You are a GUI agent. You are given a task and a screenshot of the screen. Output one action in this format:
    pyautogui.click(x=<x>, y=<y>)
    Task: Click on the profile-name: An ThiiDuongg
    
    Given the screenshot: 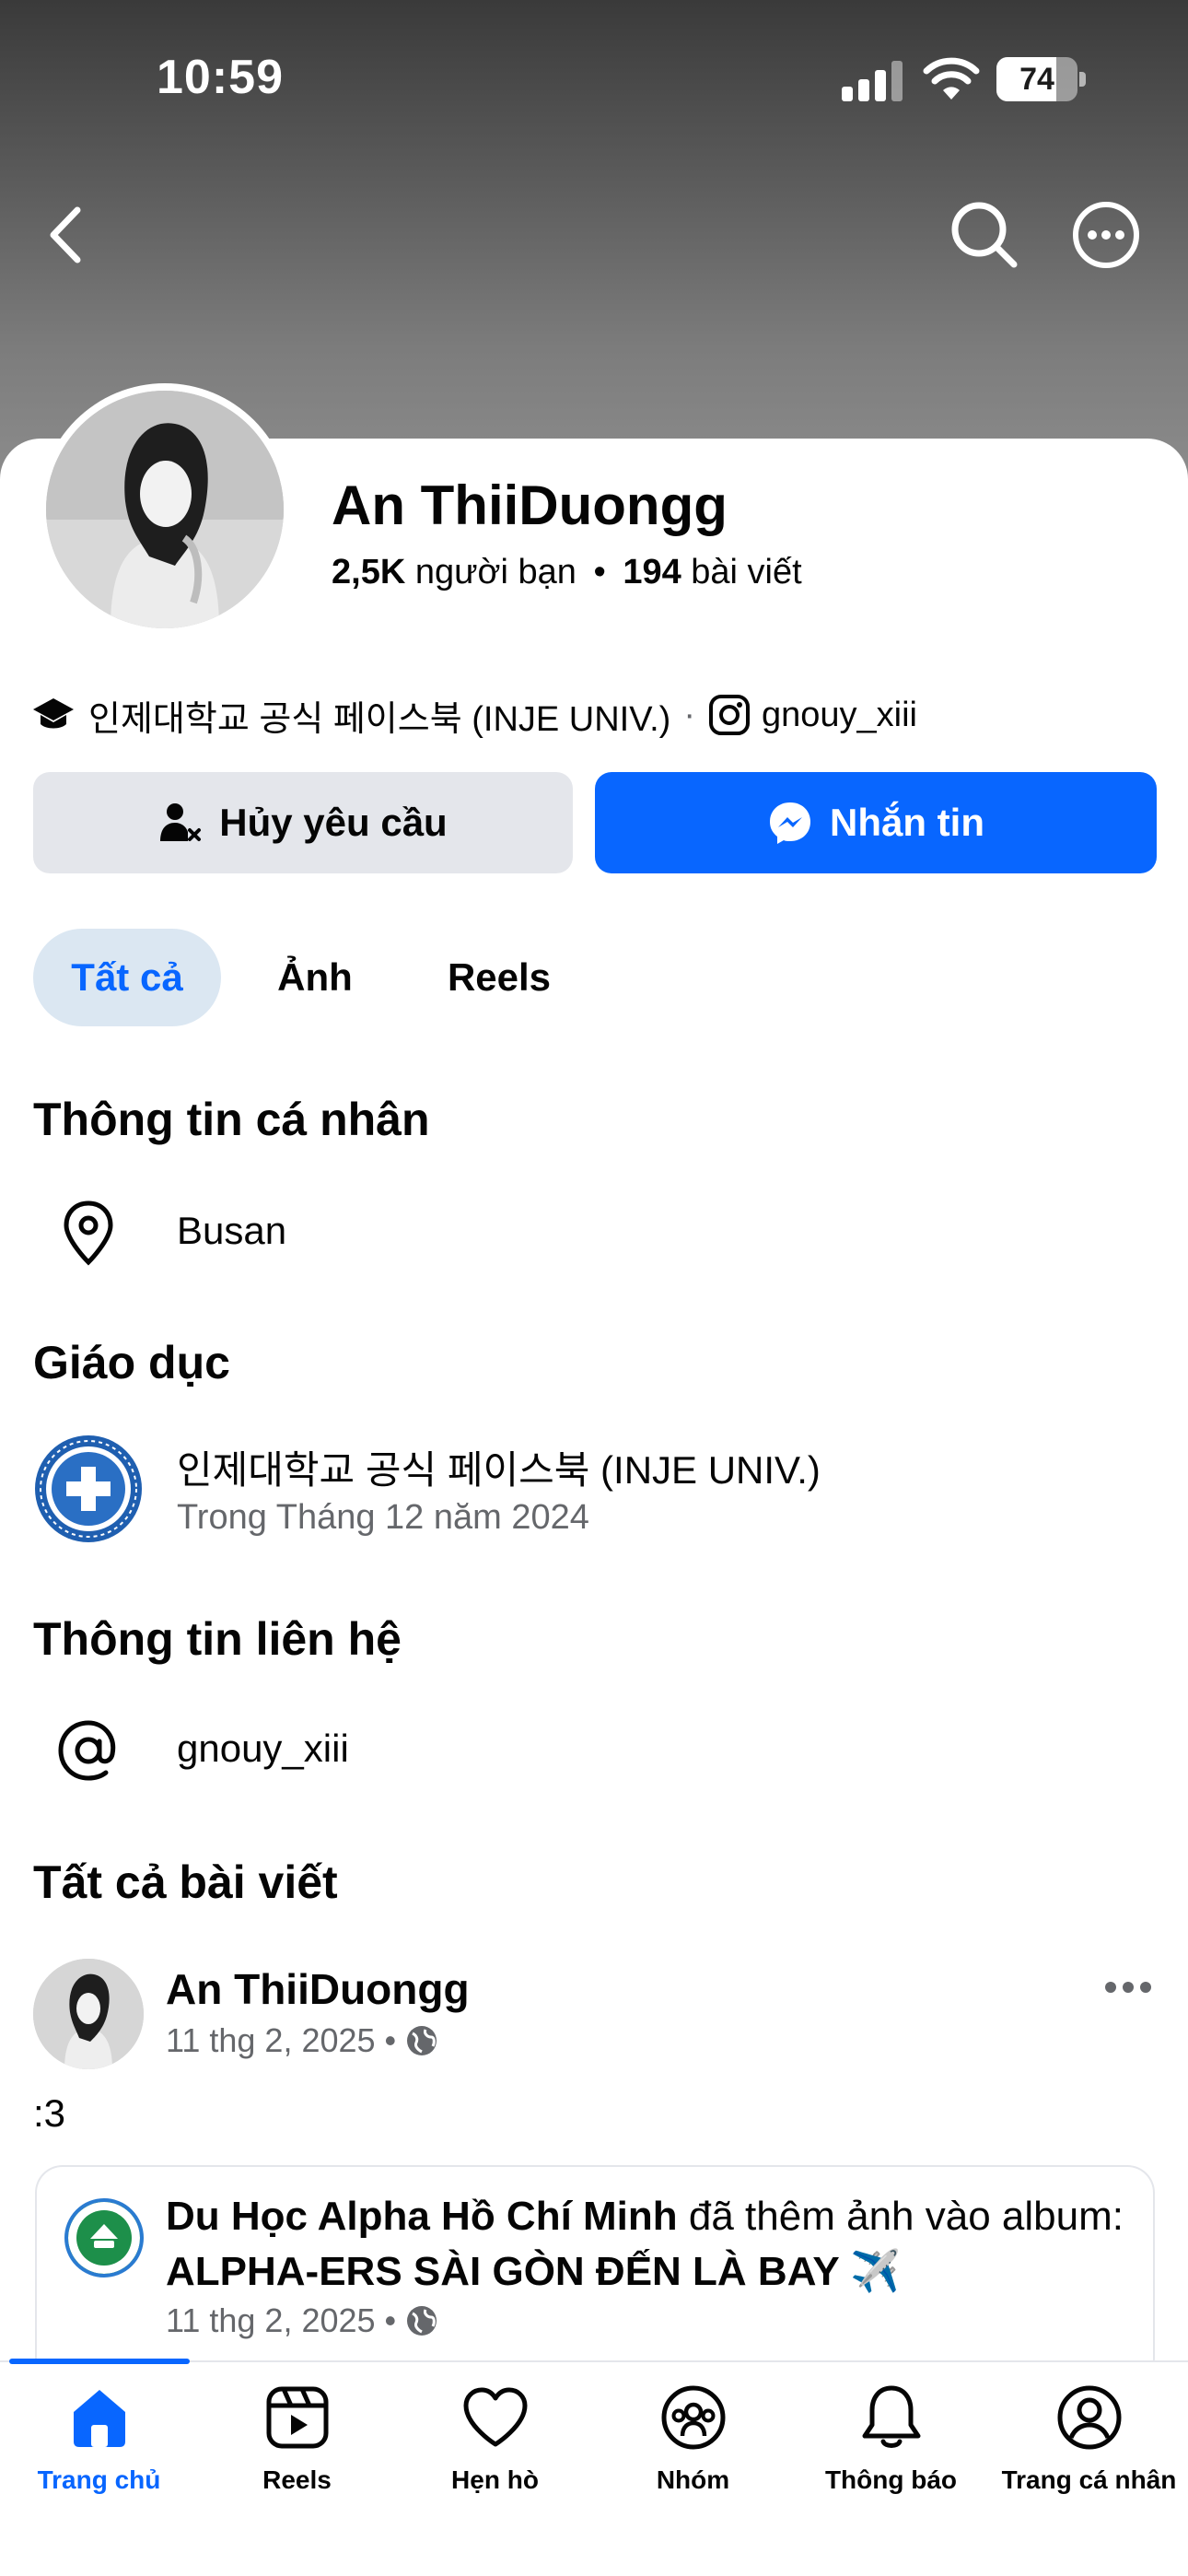 What is the action you would take?
    pyautogui.click(x=530, y=505)
    